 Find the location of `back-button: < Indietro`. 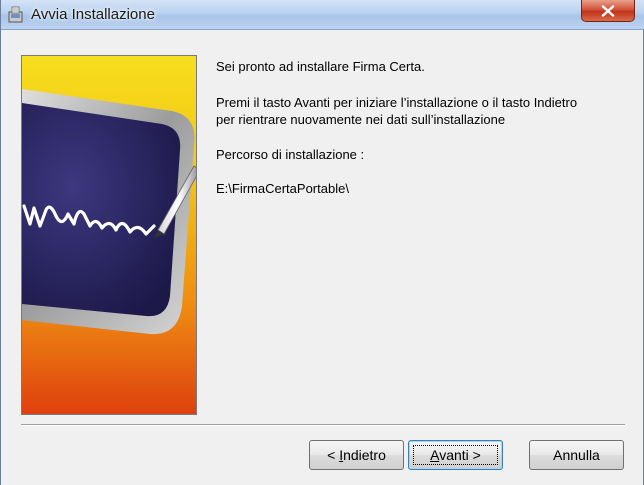

back-button: < Indietro is located at coordinates (356, 455).